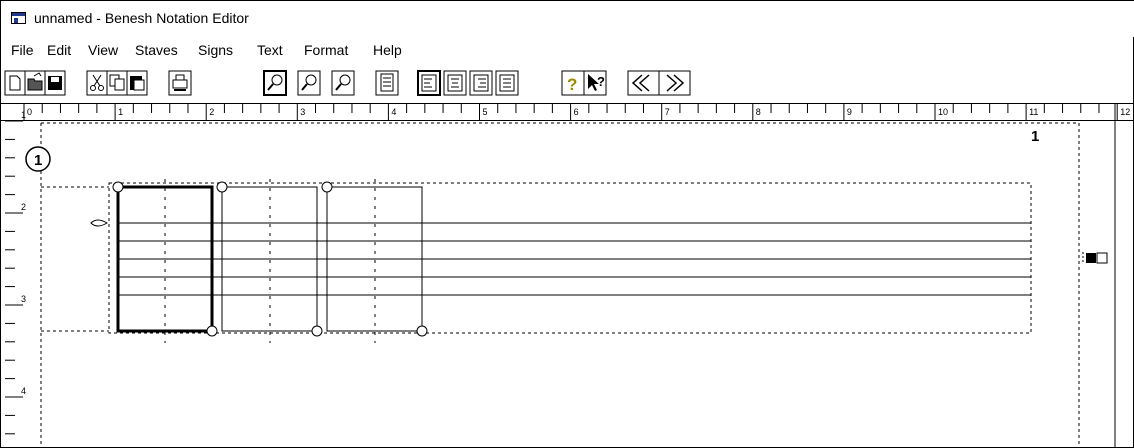 This screenshot has width=1134, height=448. Describe the element at coordinates (156, 50) in the screenshot. I see `menu-staves: Staves` at that location.